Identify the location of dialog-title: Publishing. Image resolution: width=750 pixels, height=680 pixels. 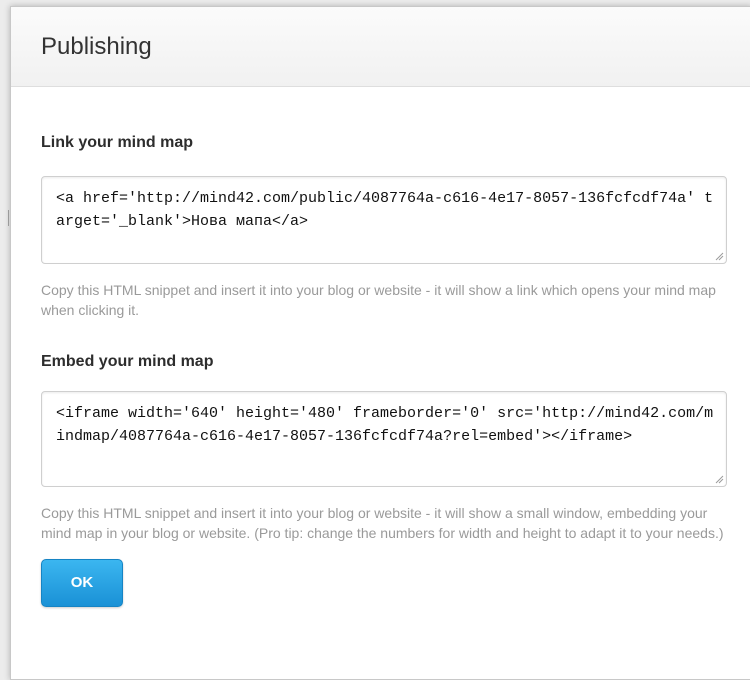
(96, 46).